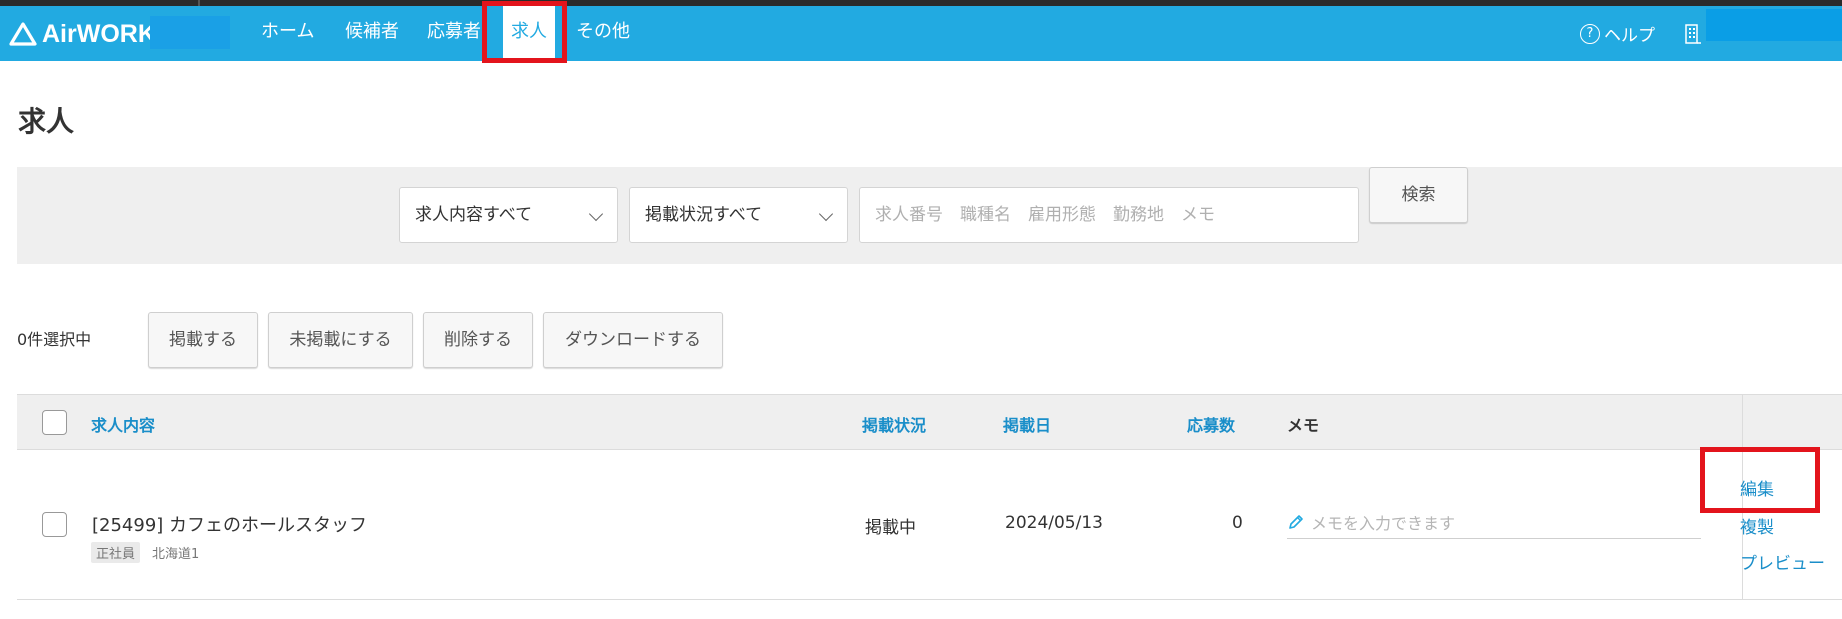 Image resolution: width=1842 pixels, height=619 pixels. I want to click on content-filter-select: 求人内容すべて, so click(508, 215).